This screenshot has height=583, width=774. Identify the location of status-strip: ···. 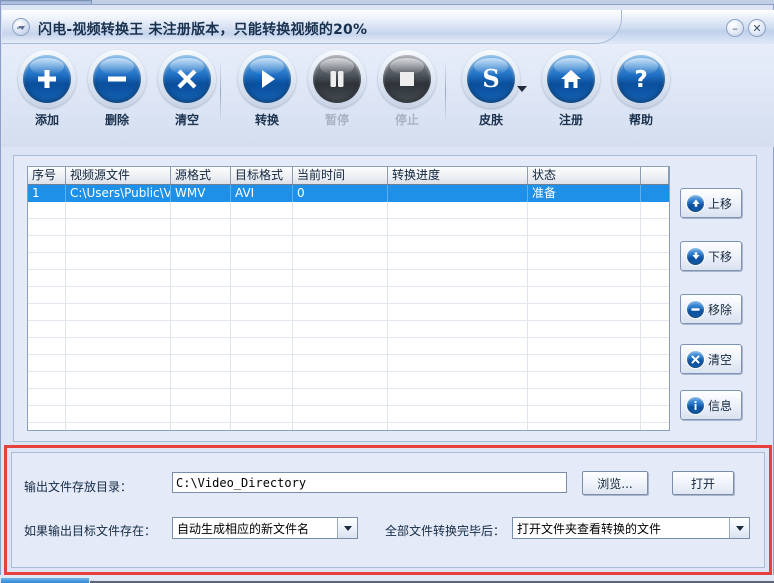
(387, 579).